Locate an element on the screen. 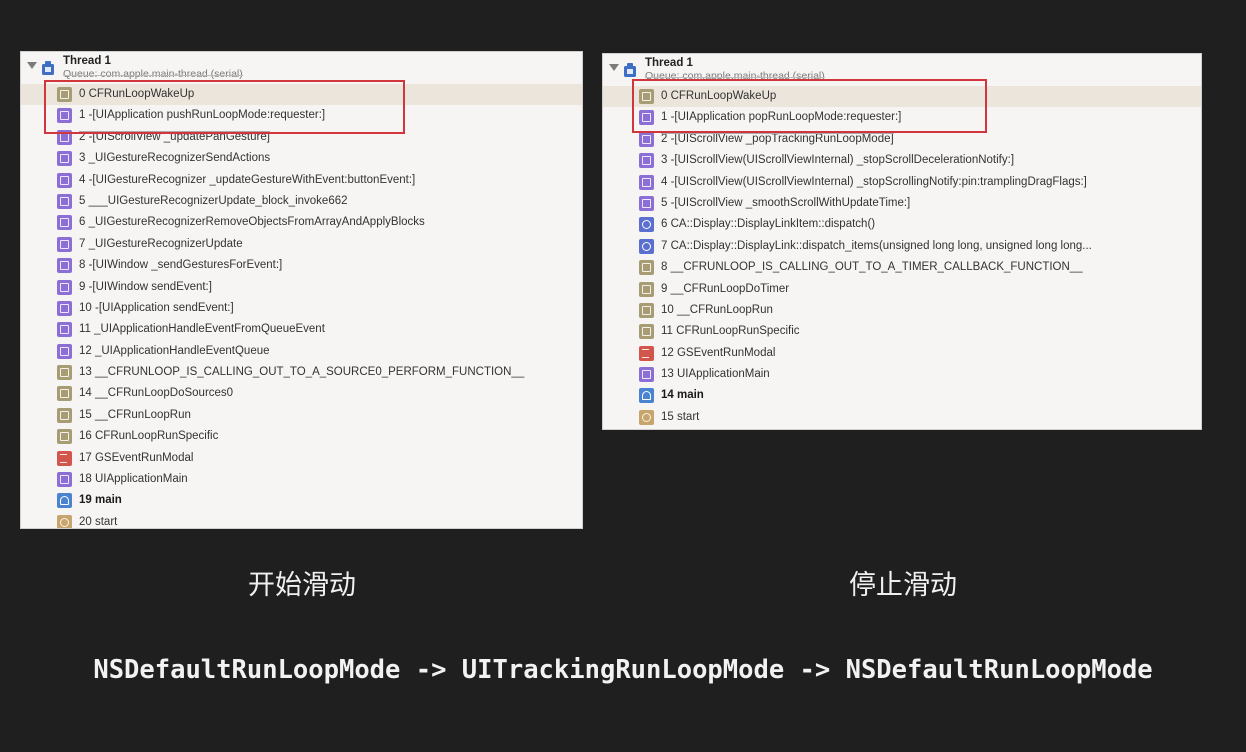 The width and height of the screenshot is (1246, 752). stack-frame-label: 14 __CFRunLoopDoSources0 is located at coordinates (156, 393).